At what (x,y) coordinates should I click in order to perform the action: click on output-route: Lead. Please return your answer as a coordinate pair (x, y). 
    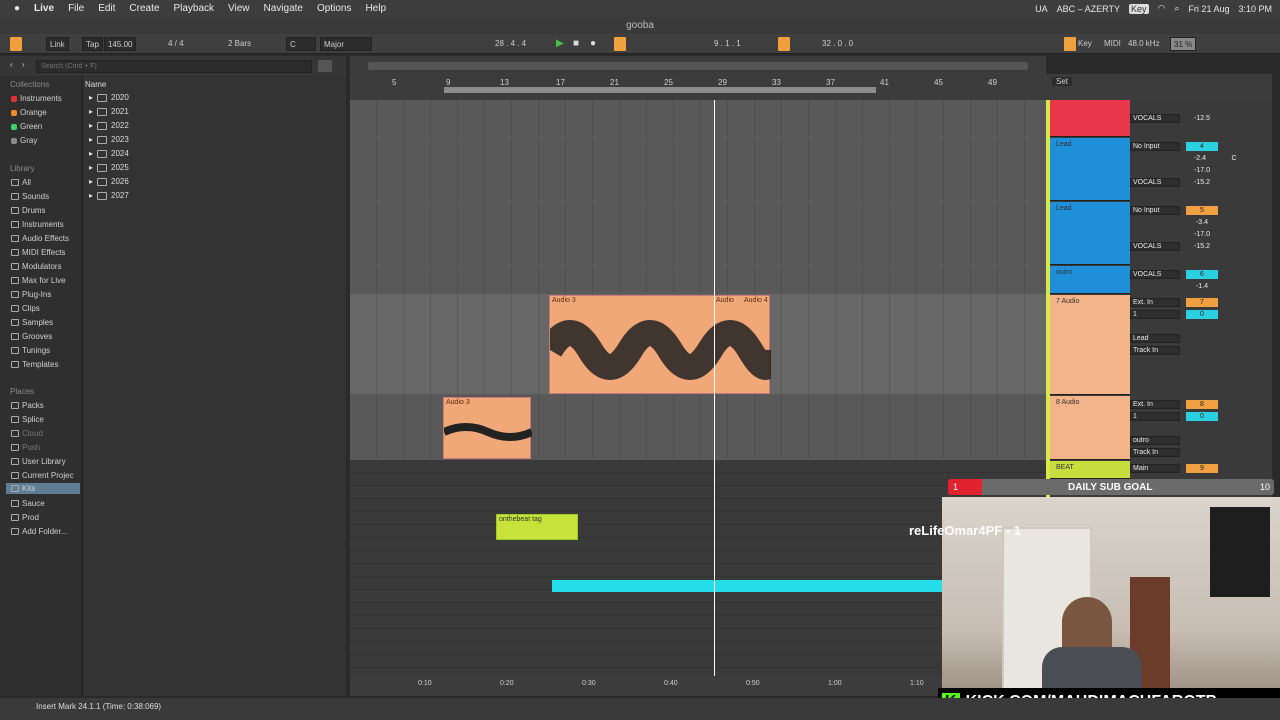
    Looking at the image, I should click on (1155, 338).